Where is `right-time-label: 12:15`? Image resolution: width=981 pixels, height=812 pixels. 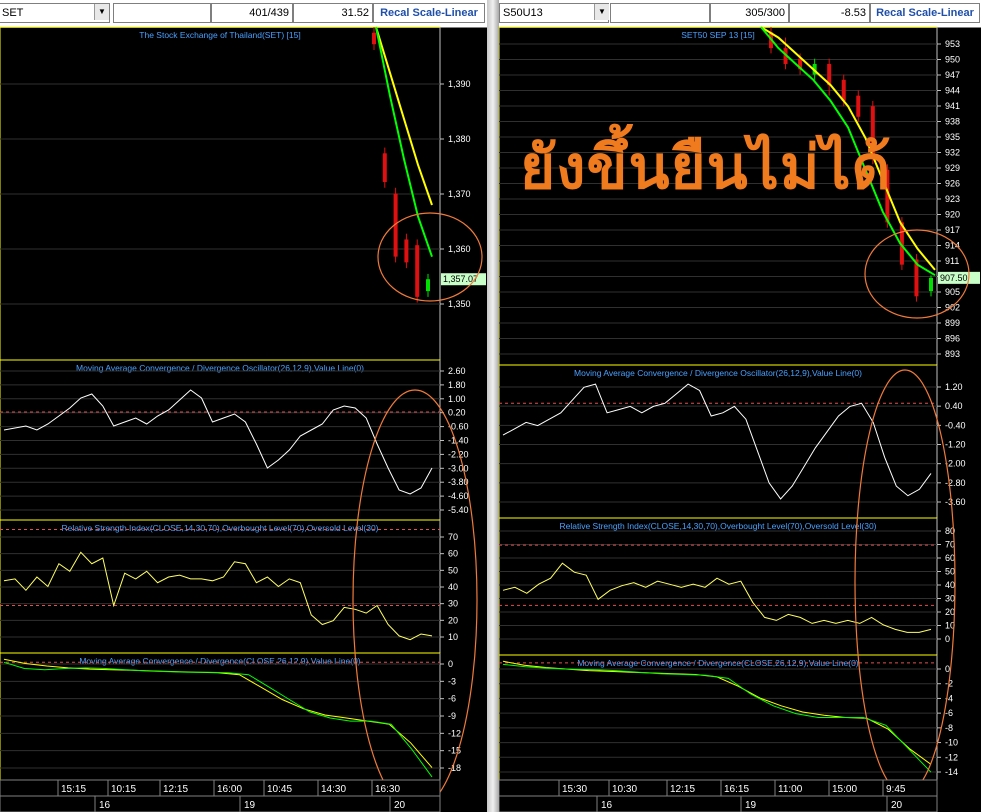 right-time-label: 12:15 is located at coordinates (682, 789).